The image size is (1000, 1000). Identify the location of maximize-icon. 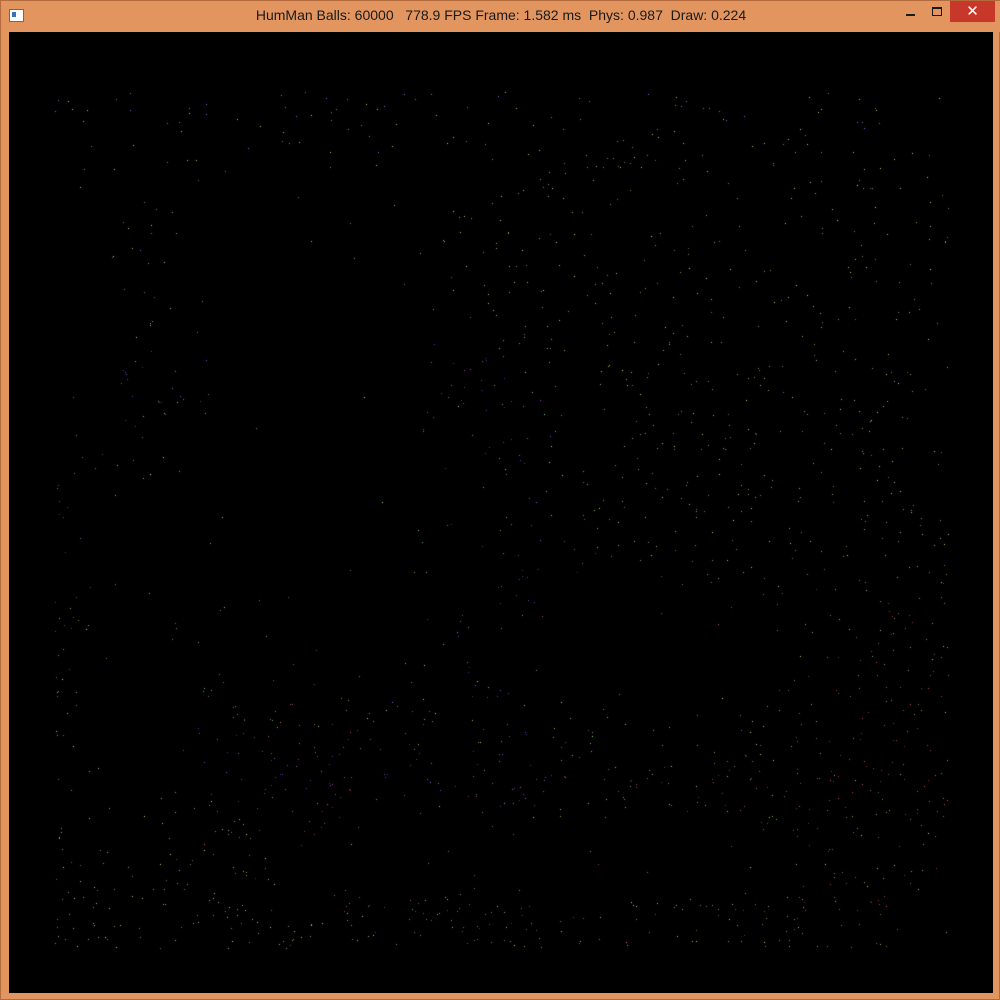
(937, 11).